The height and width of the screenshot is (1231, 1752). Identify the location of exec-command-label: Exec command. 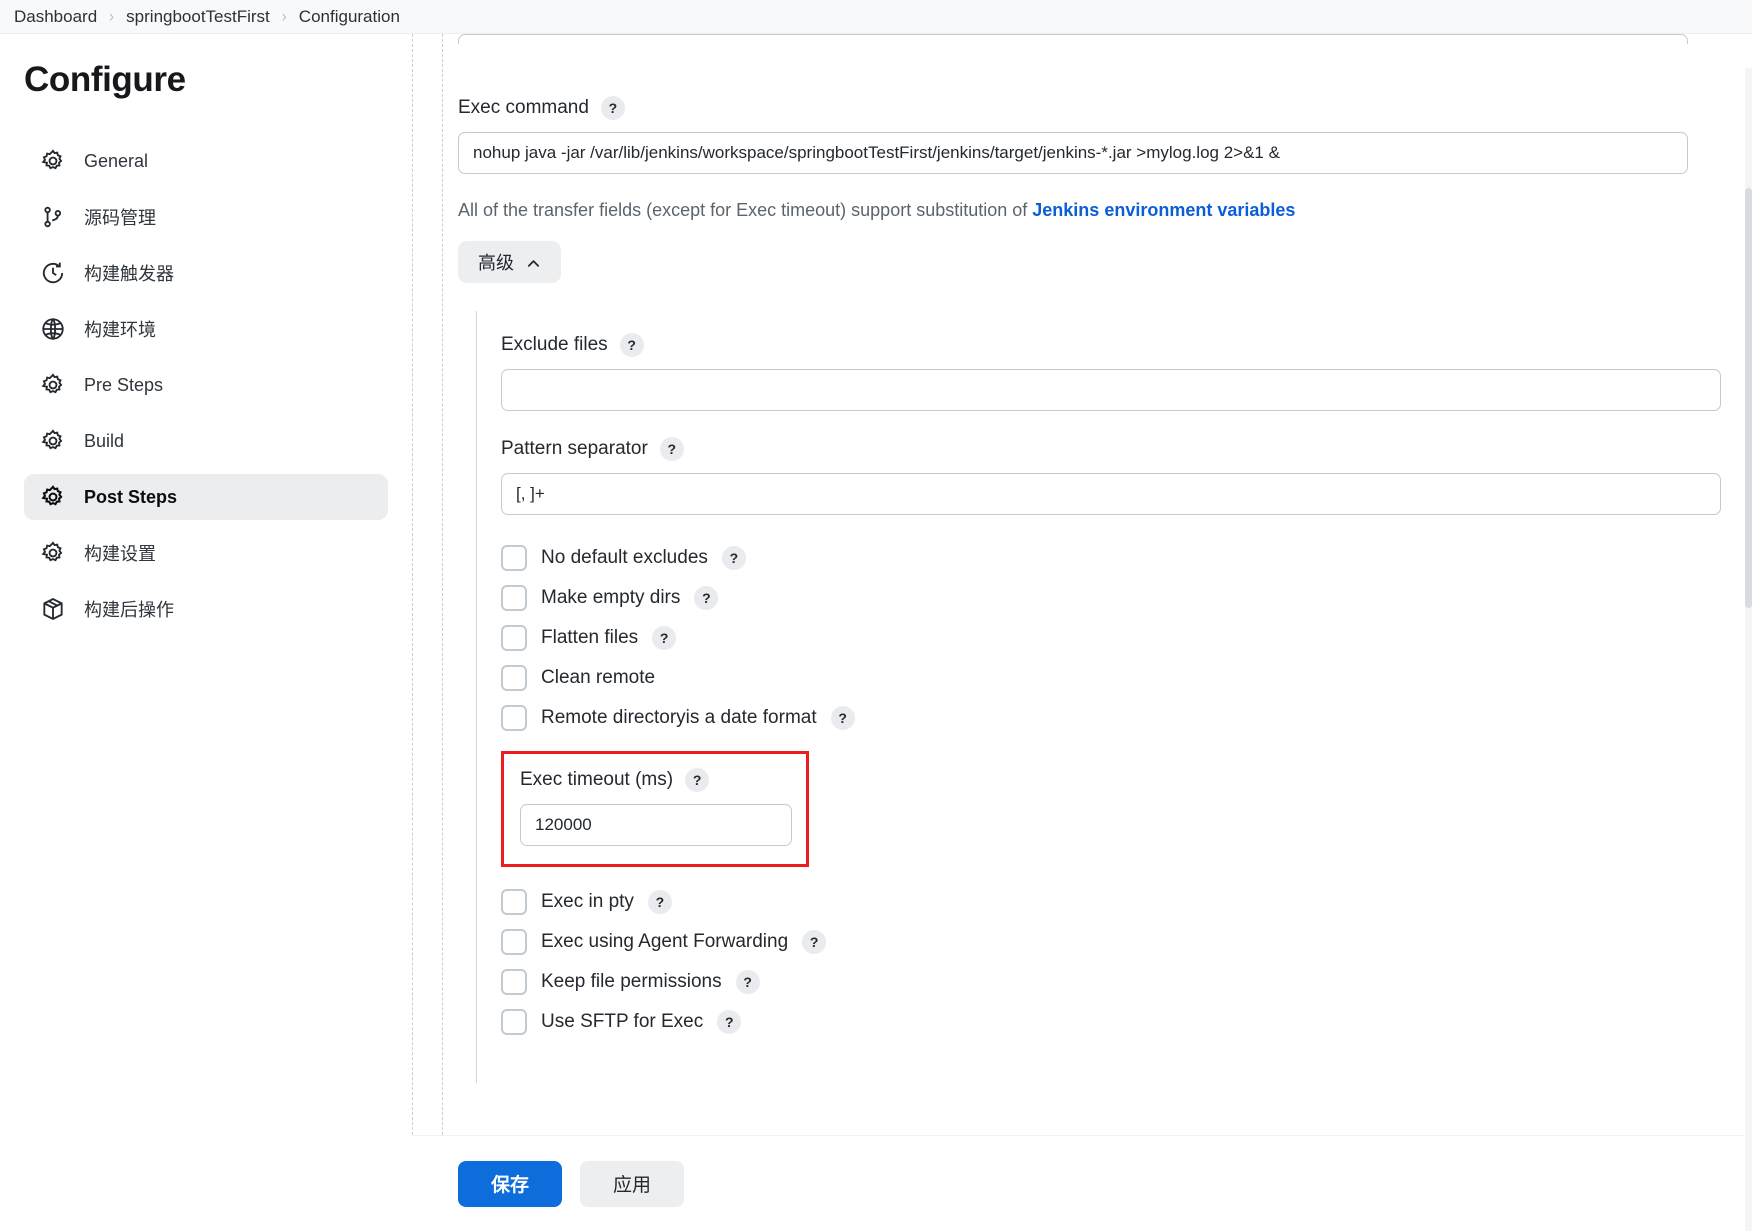
(523, 107).